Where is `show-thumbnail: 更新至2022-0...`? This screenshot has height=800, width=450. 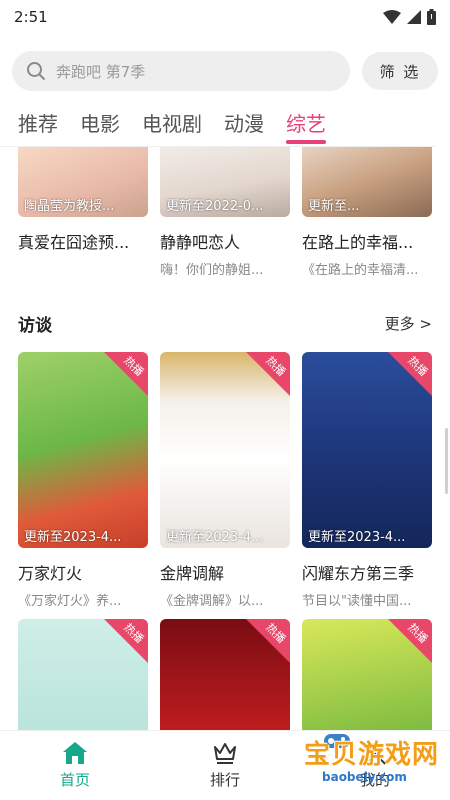
show-thumbnail: 更新至2022-0... is located at coordinates (225, 182).